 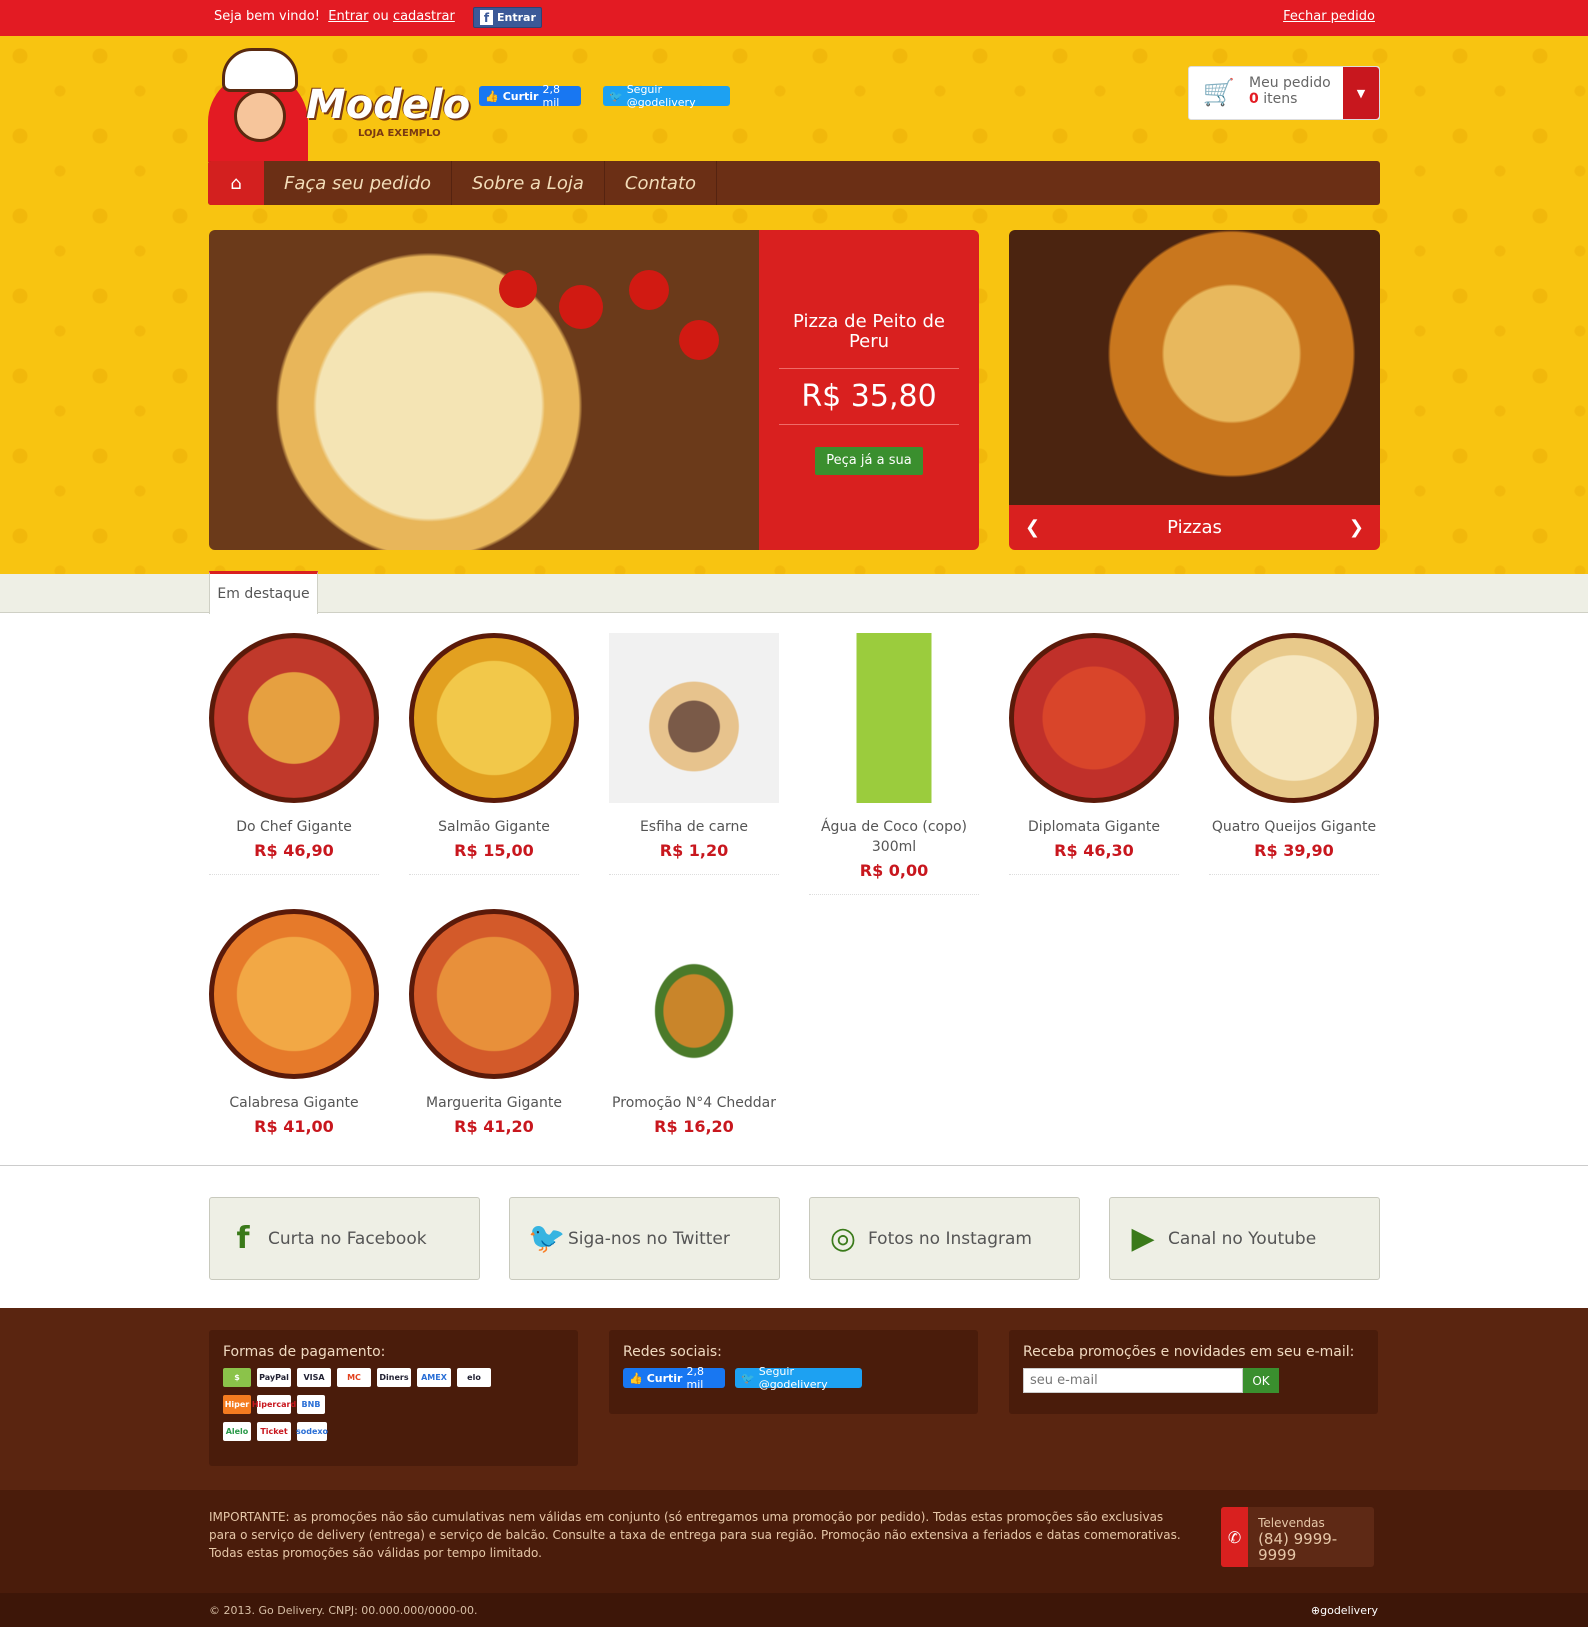 What do you see at coordinates (869, 461) in the screenshot?
I see `promo-order-button: Peça já a sua` at bounding box center [869, 461].